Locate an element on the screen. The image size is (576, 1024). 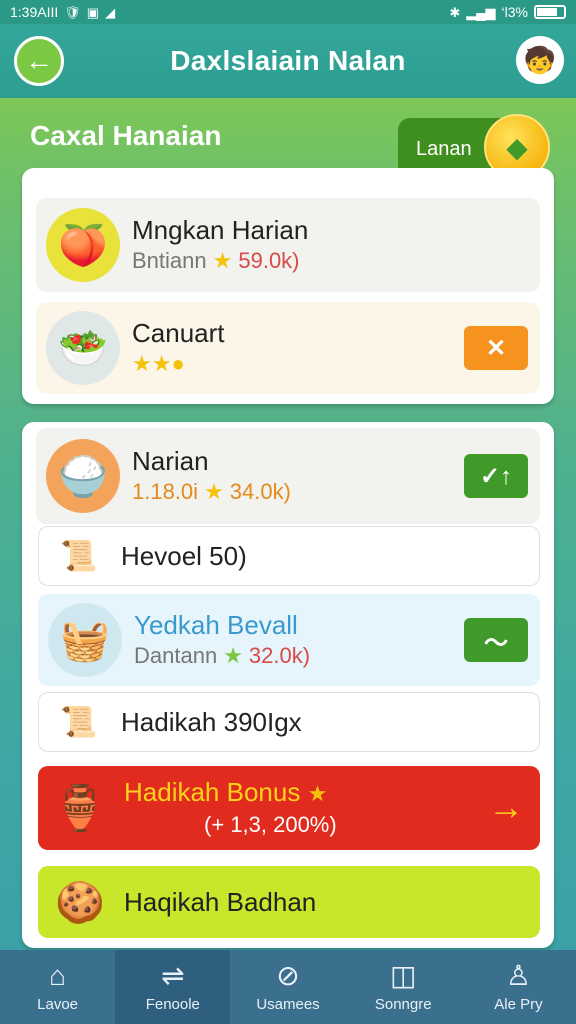
nav-item-home: ⌂ Lavoe is located at coordinates (57, 987).